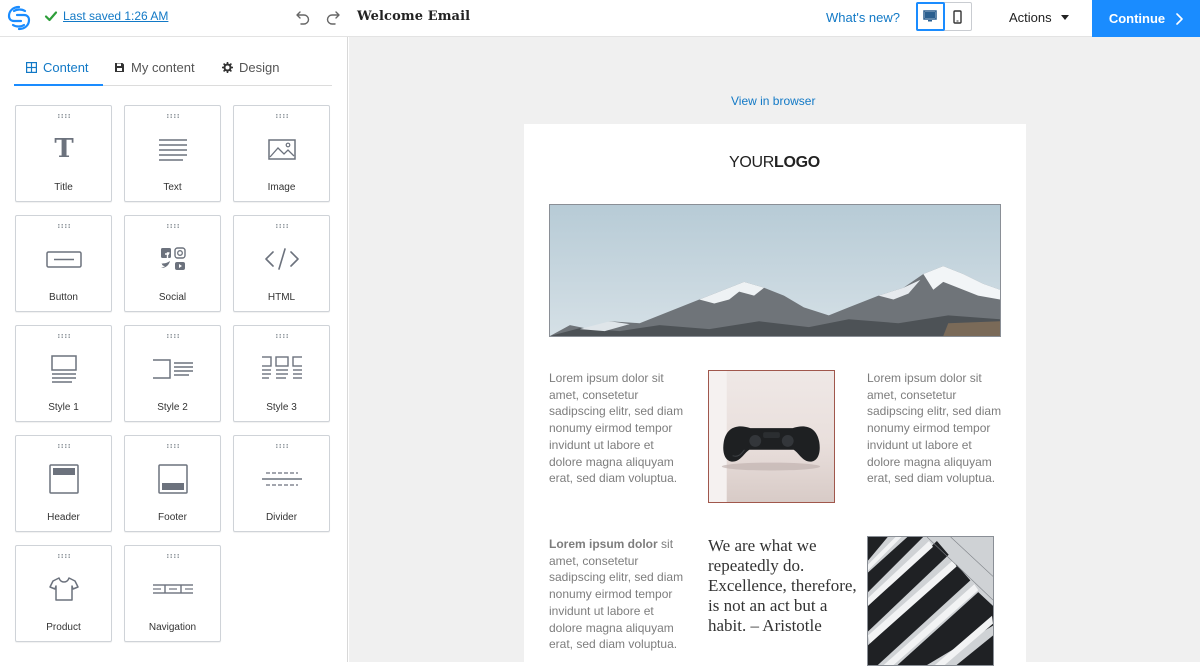  Describe the element at coordinates (172, 187) in the screenshot. I see `block-label: Text` at that location.